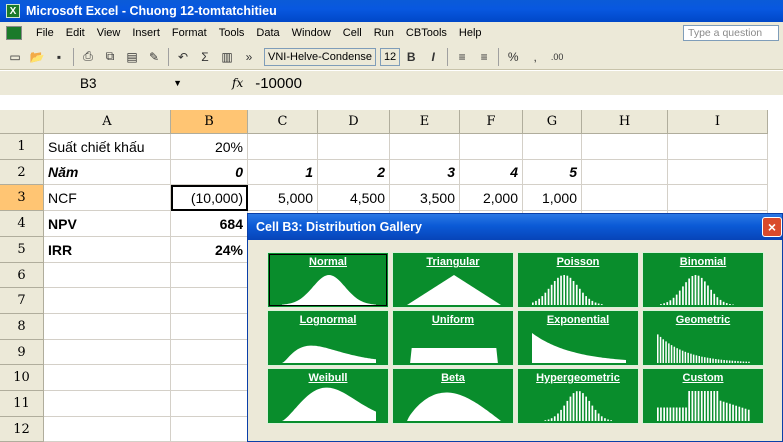 This screenshot has height=442, width=783. What do you see at coordinates (552, 122) in the screenshot?
I see `column-header: G` at bounding box center [552, 122].